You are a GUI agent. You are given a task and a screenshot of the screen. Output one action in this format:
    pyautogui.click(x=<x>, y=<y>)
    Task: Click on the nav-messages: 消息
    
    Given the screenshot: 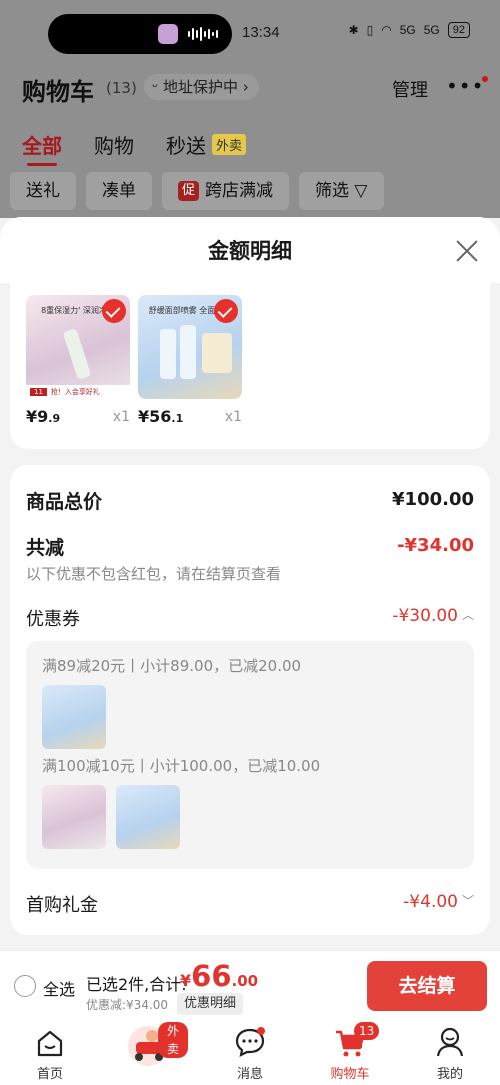 What is the action you would take?
    pyautogui.click(x=250, y=1051)
    